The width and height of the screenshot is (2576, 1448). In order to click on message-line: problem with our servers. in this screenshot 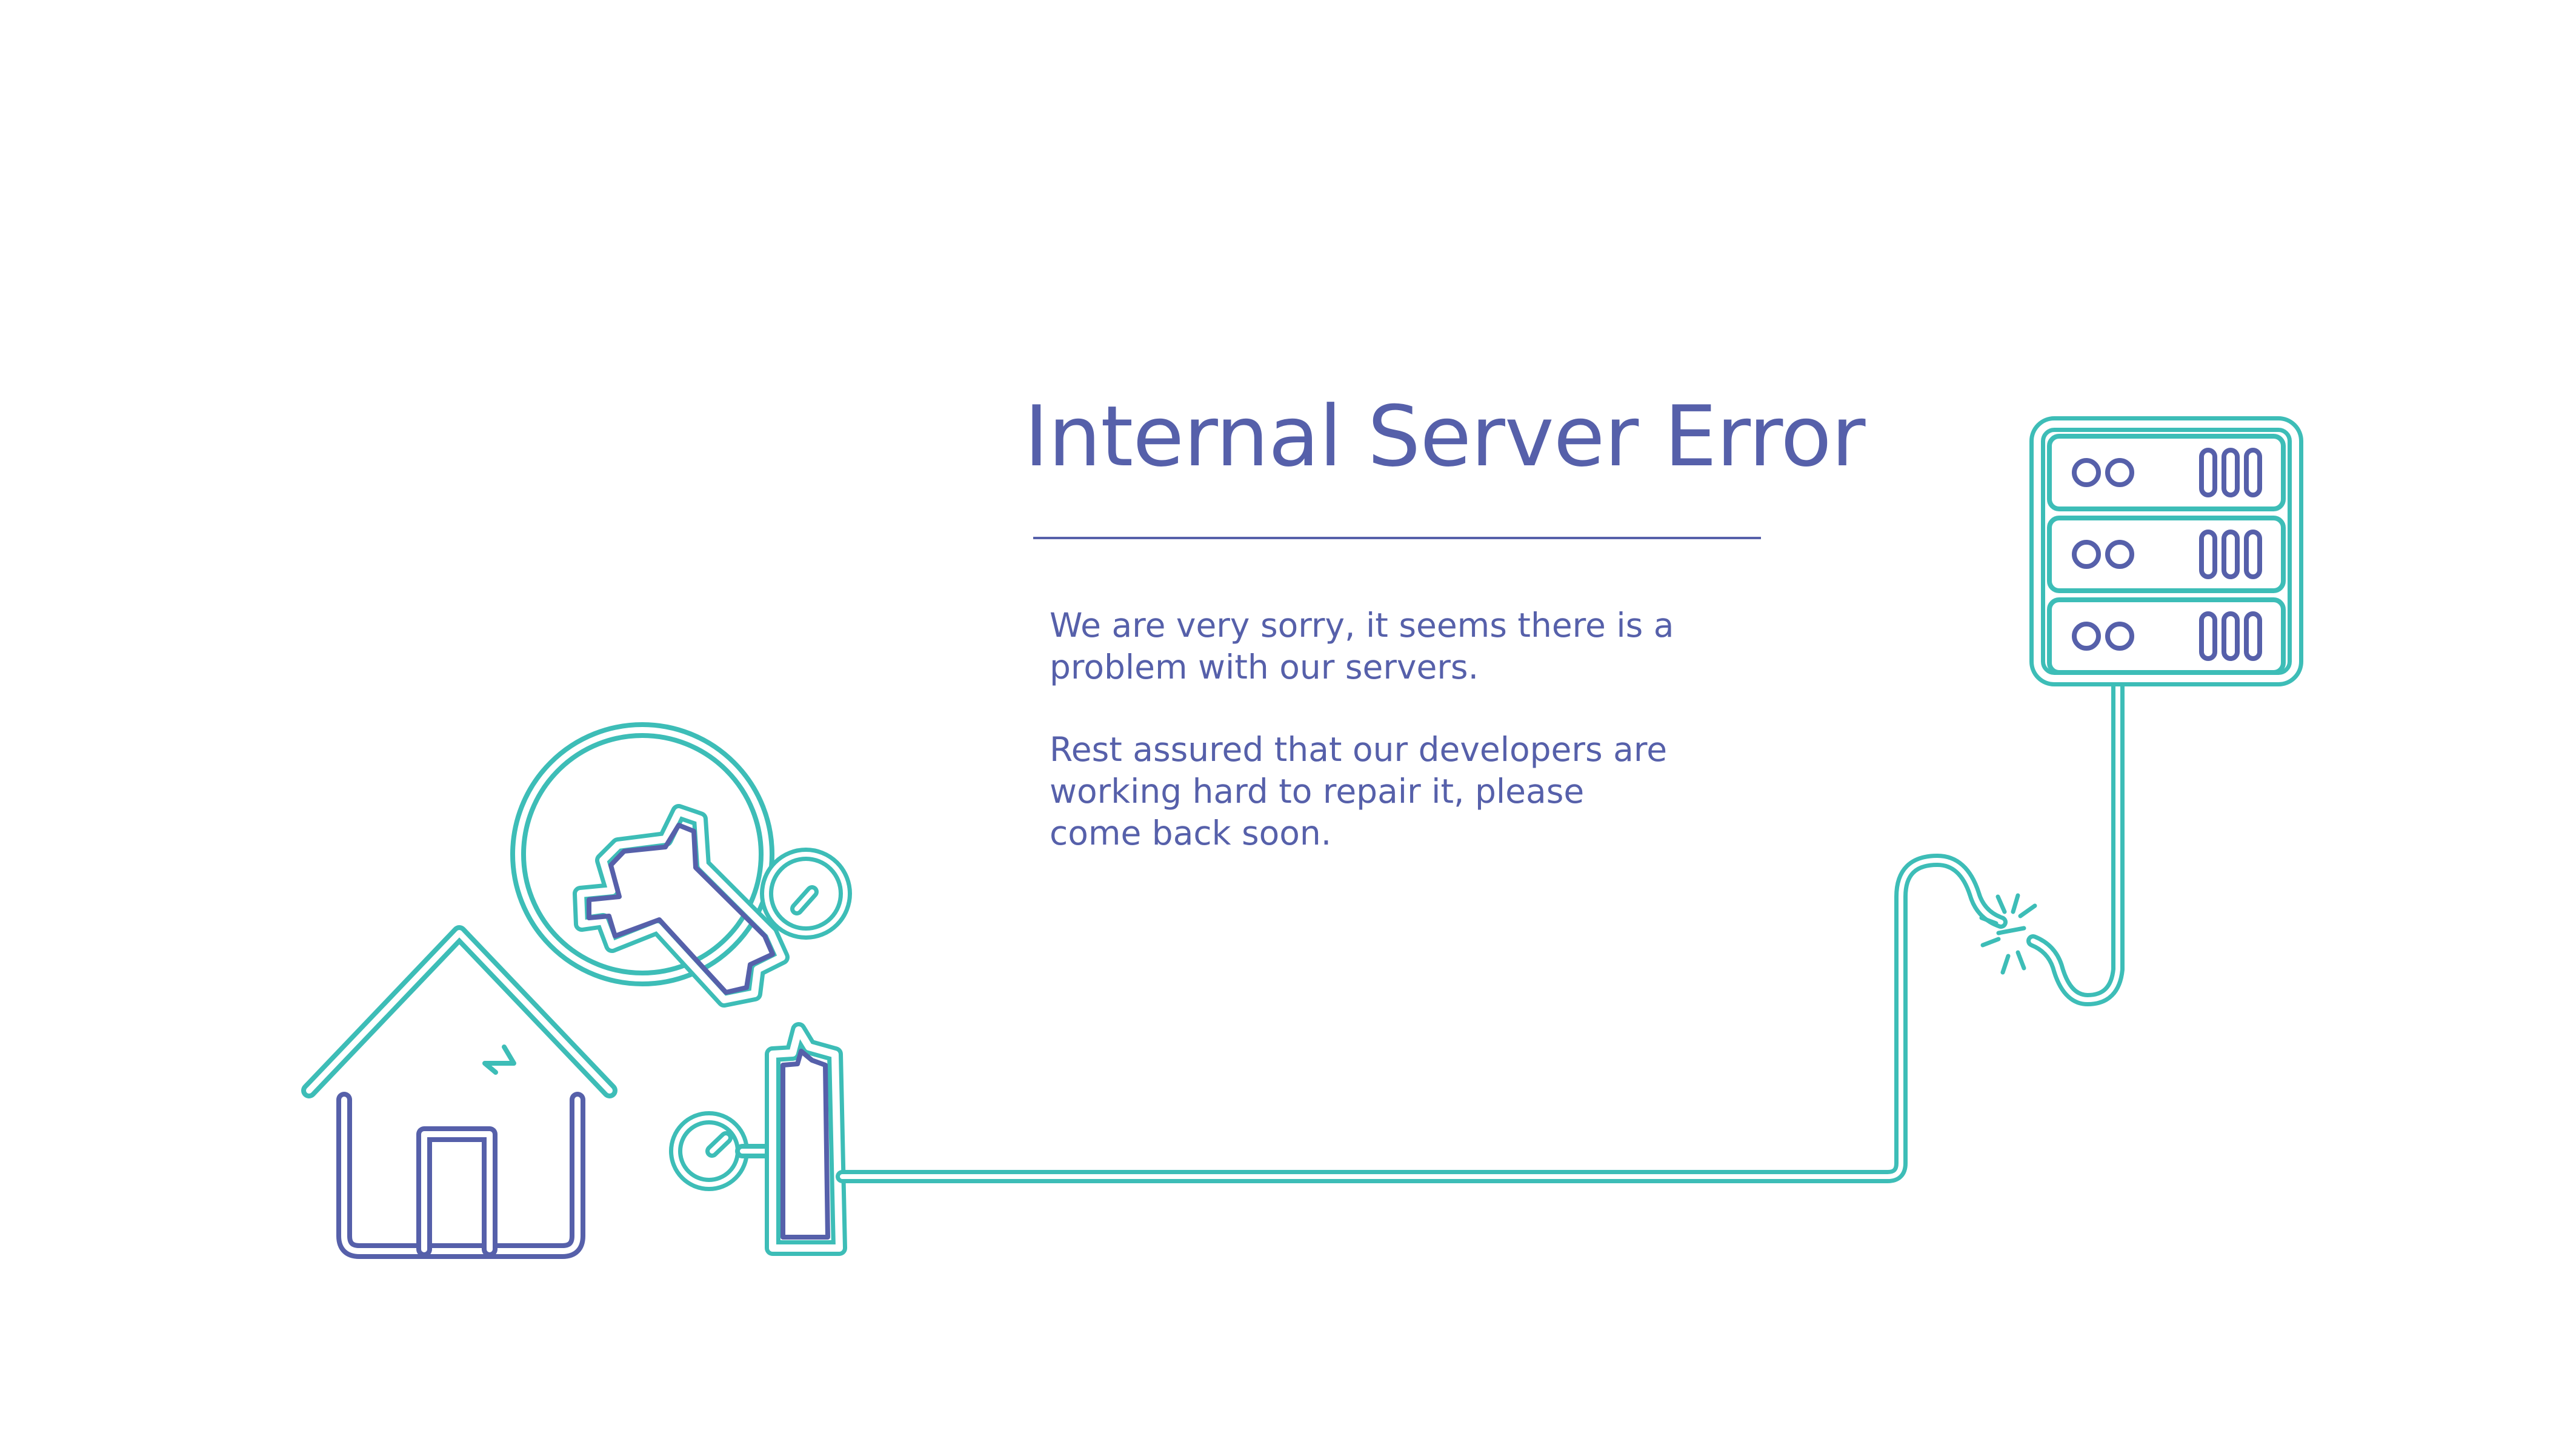, I will do `click(1264, 667)`.